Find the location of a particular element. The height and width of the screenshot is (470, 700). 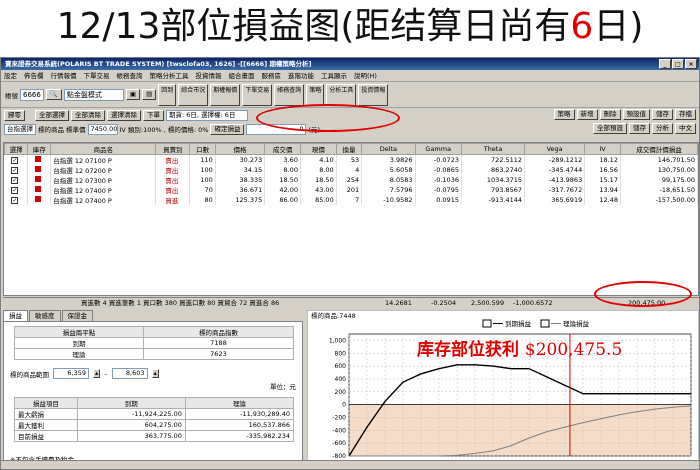

close-button: × is located at coordinates (691, 64).